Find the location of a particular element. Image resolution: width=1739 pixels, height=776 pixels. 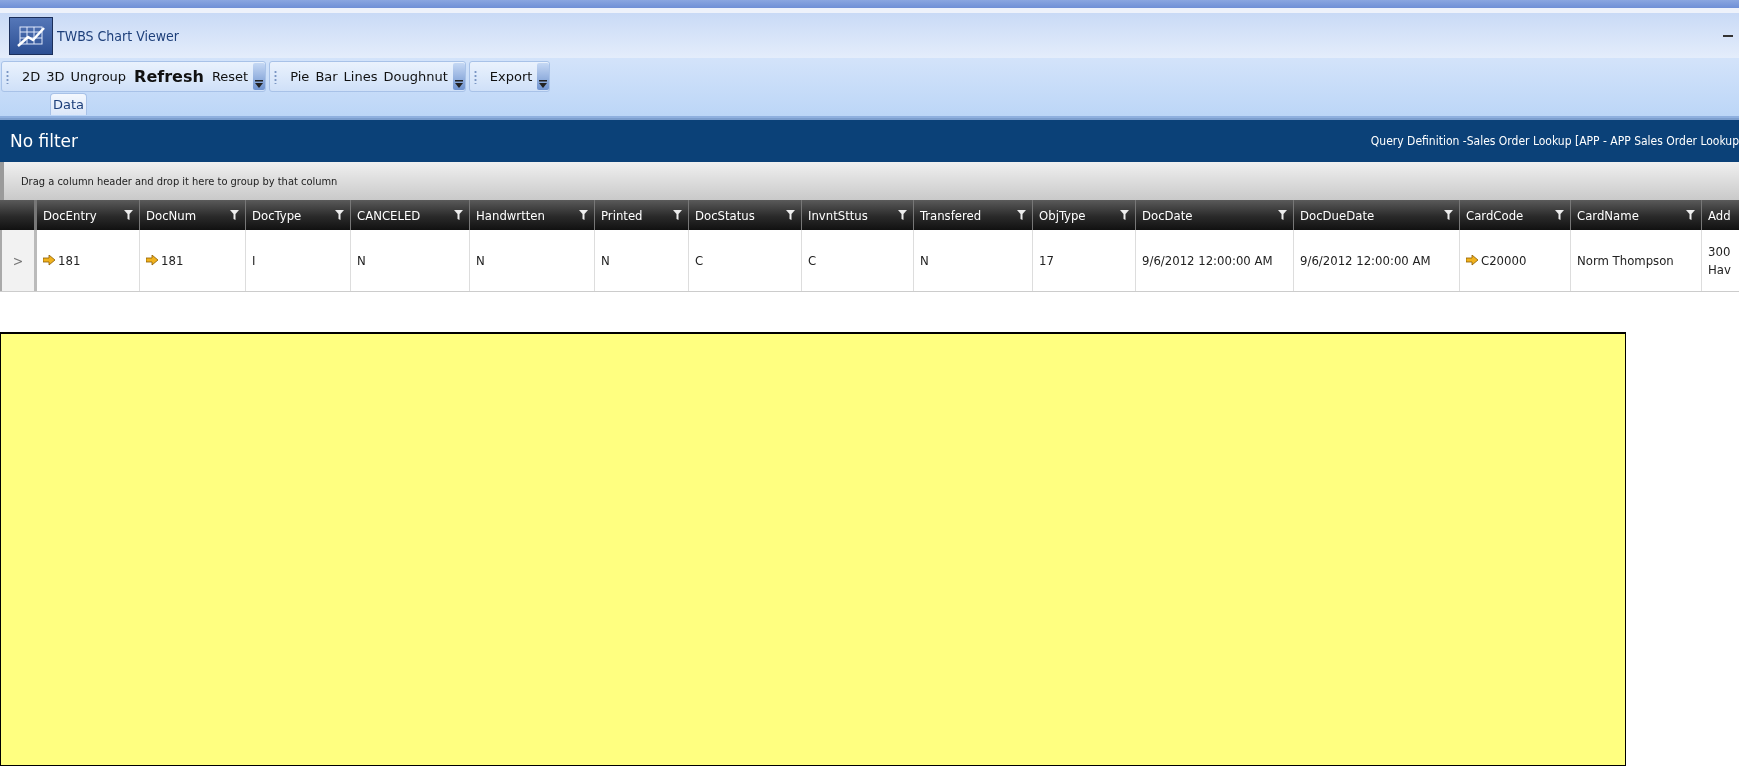

column-header: CardName is located at coordinates (1636, 215).